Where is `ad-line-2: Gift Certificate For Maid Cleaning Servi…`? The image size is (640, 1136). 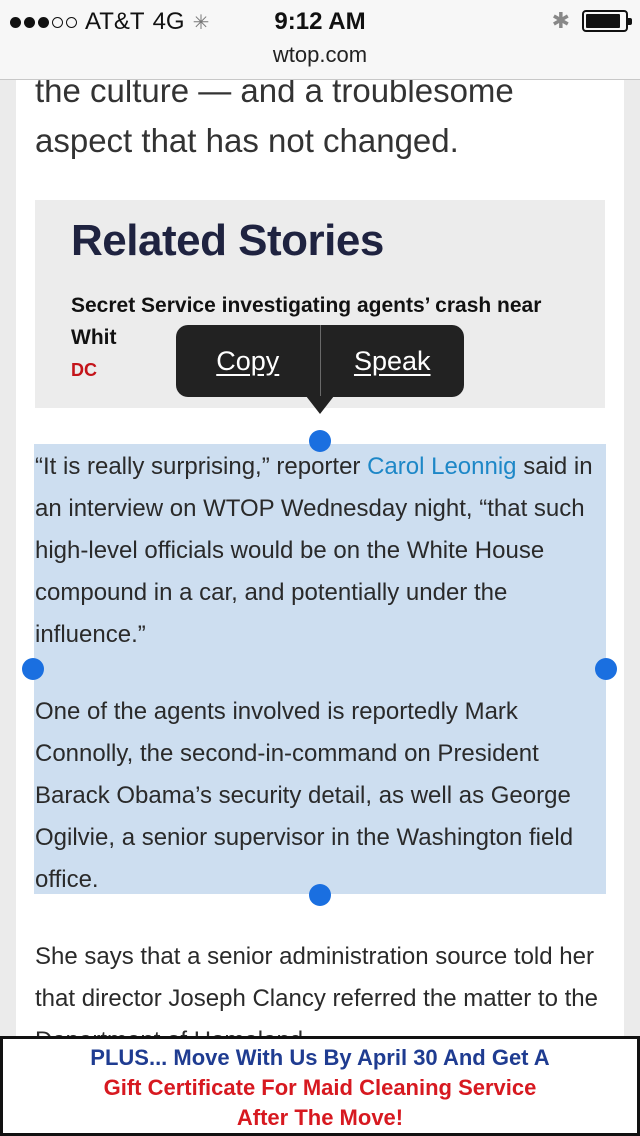 ad-line-2: Gift Certificate For Maid Cleaning Servi… is located at coordinates (320, 1087).